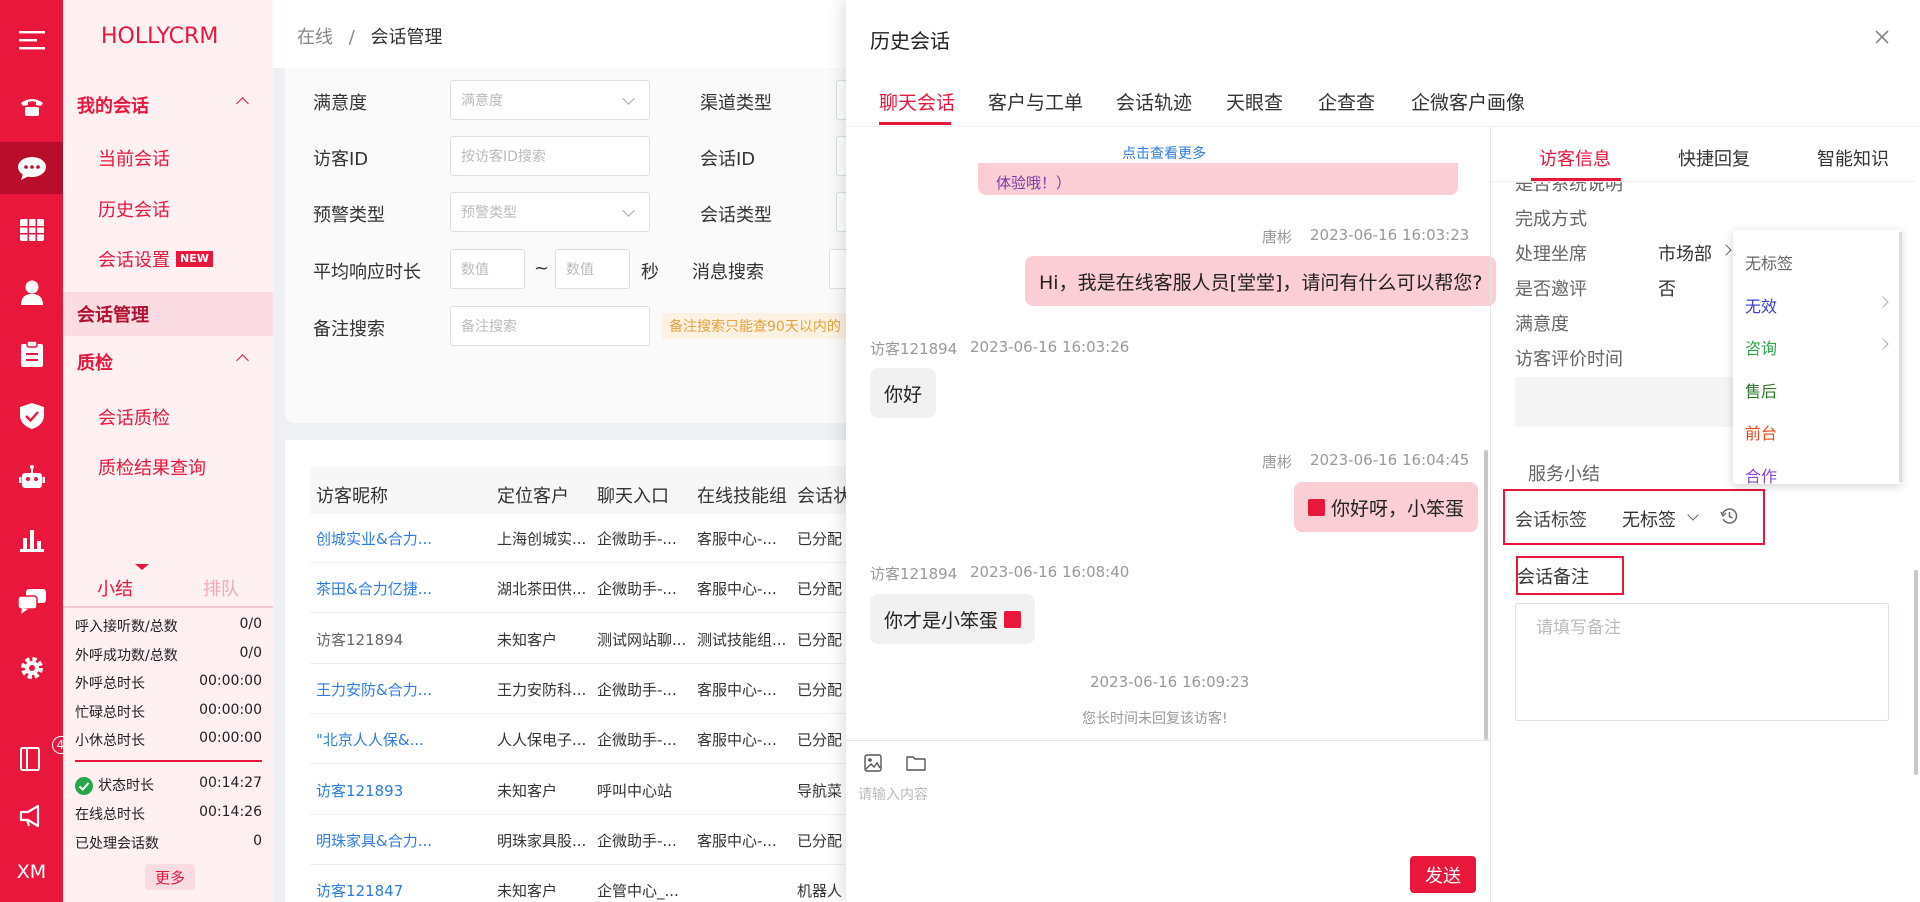 This screenshot has height=902, width=1920. What do you see at coordinates (1853, 158) in the screenshot?
I see `tab-smart-knowledge: 智能知识` at bounding box center [1853, 158].